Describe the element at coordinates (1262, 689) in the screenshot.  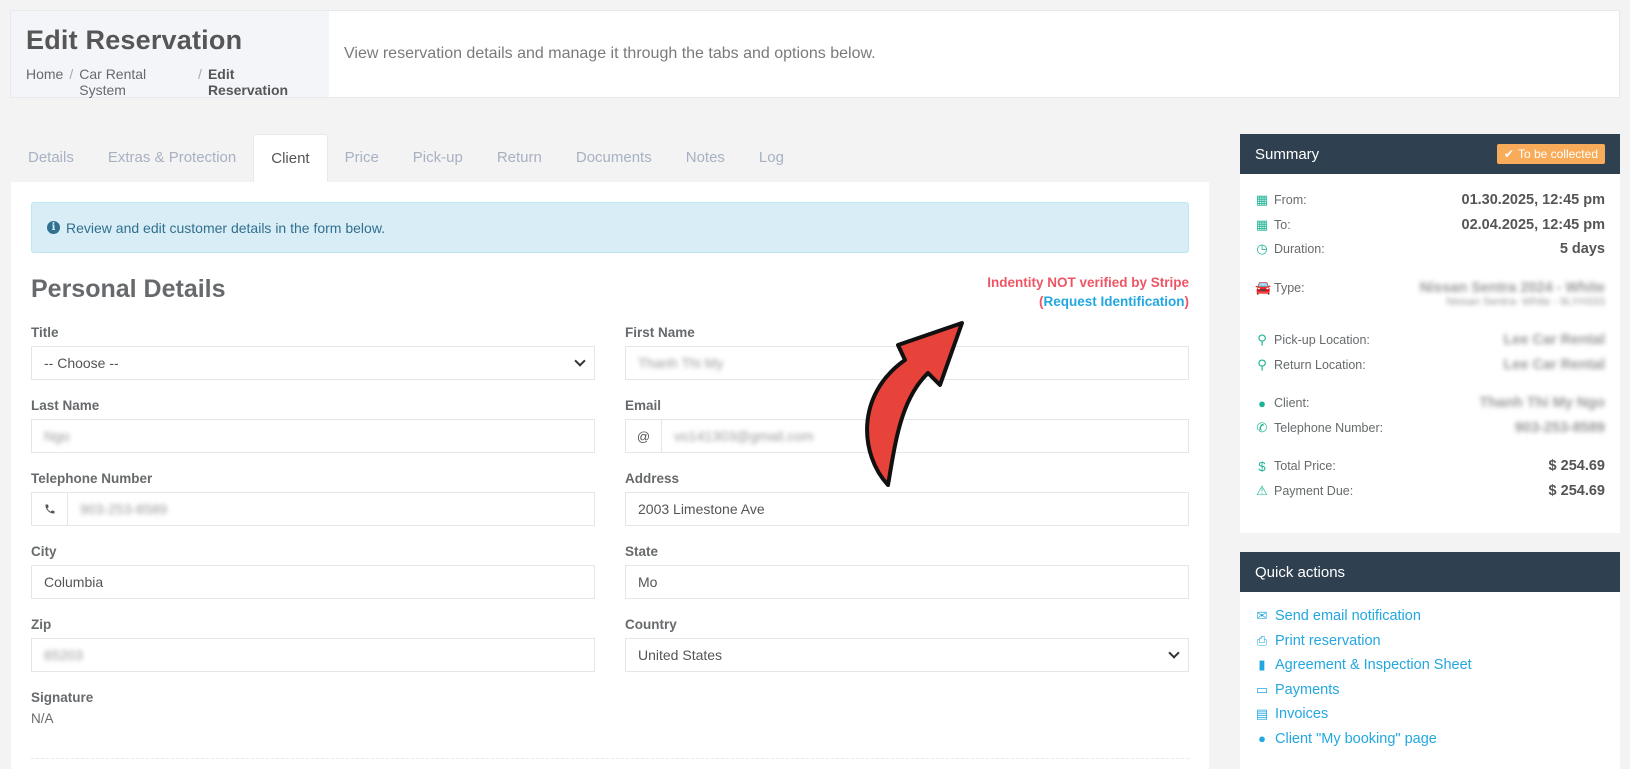
I see `credit-card-icon: ▭` at that location.